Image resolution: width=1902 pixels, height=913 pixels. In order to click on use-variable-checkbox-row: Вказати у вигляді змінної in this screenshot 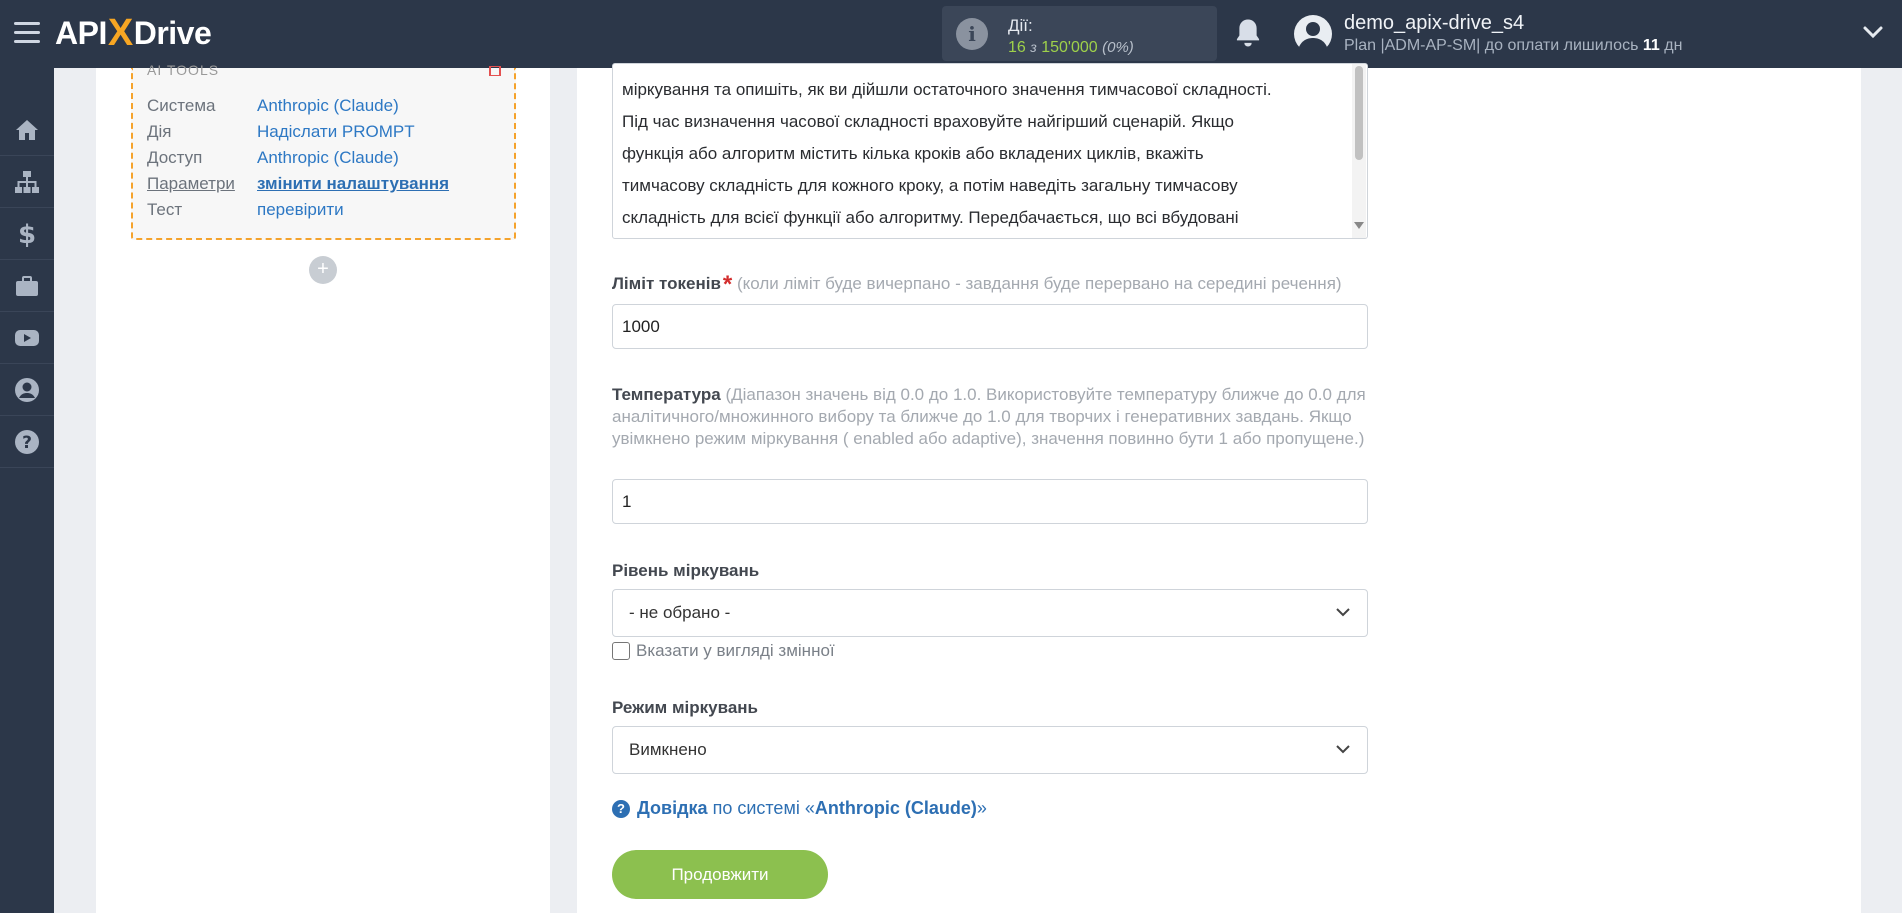, I will do `click(723, 651)`.